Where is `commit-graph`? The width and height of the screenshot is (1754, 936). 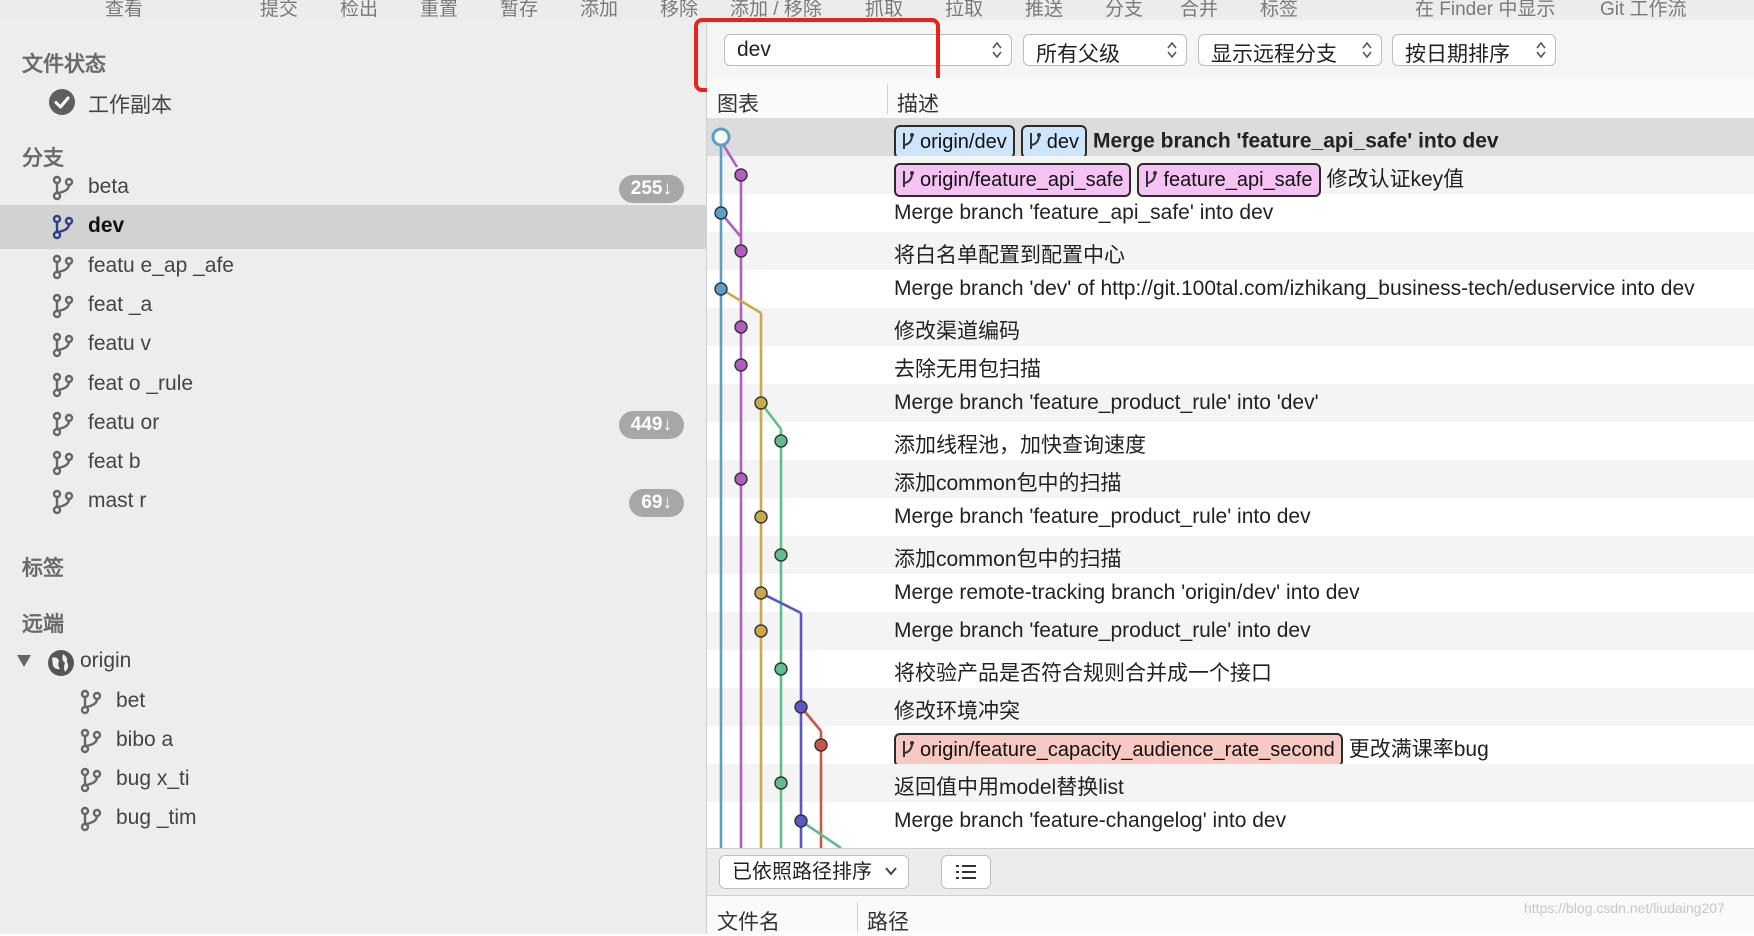 commit-graph is located at coordinates (776, 487).